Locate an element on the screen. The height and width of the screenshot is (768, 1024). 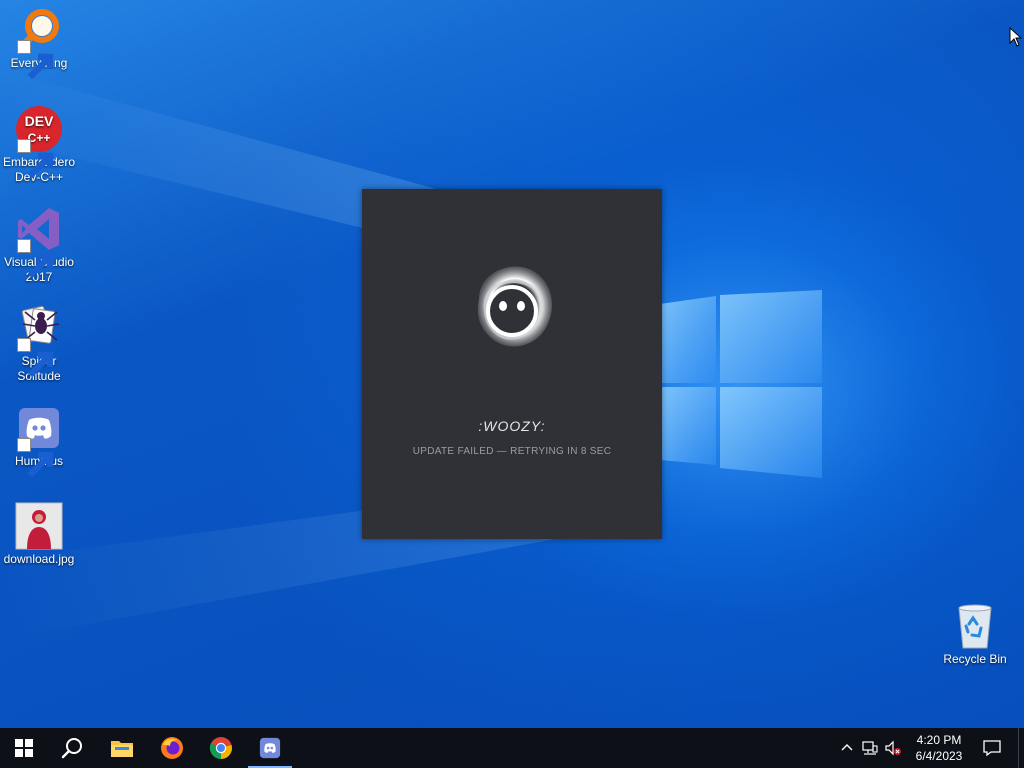
clock-date: 6/4/2023 is located at coordinates (939, 756).